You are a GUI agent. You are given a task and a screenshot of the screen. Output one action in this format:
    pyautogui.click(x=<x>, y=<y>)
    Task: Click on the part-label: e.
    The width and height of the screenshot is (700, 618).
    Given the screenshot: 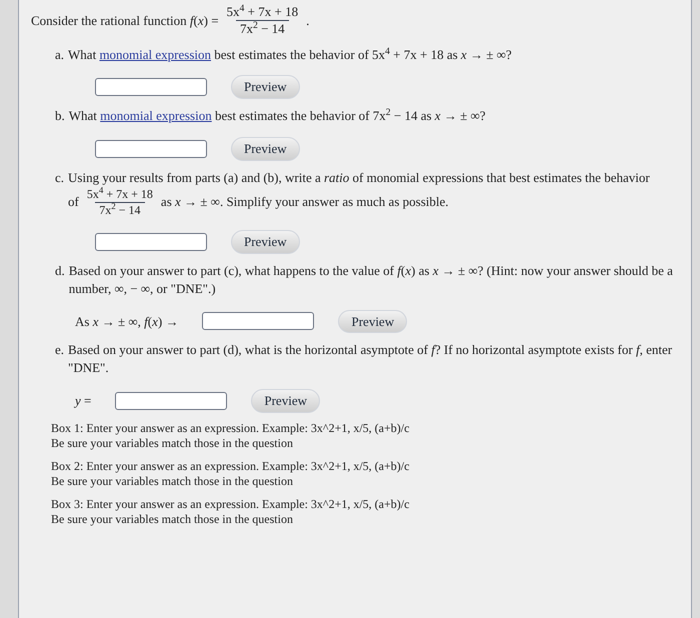 What is the action you would take?
    pyautogui.click(x=59, y=350)
    